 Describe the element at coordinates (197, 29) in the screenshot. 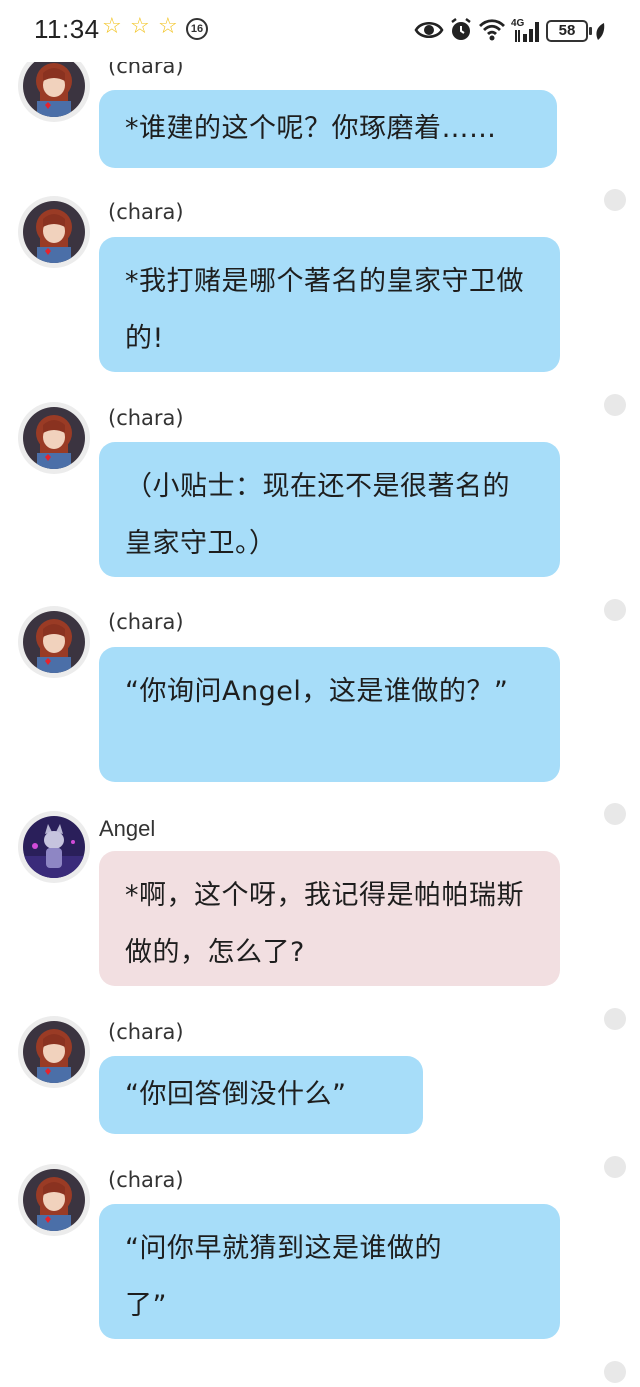

I see `notification-count-icon: 16` at that location.